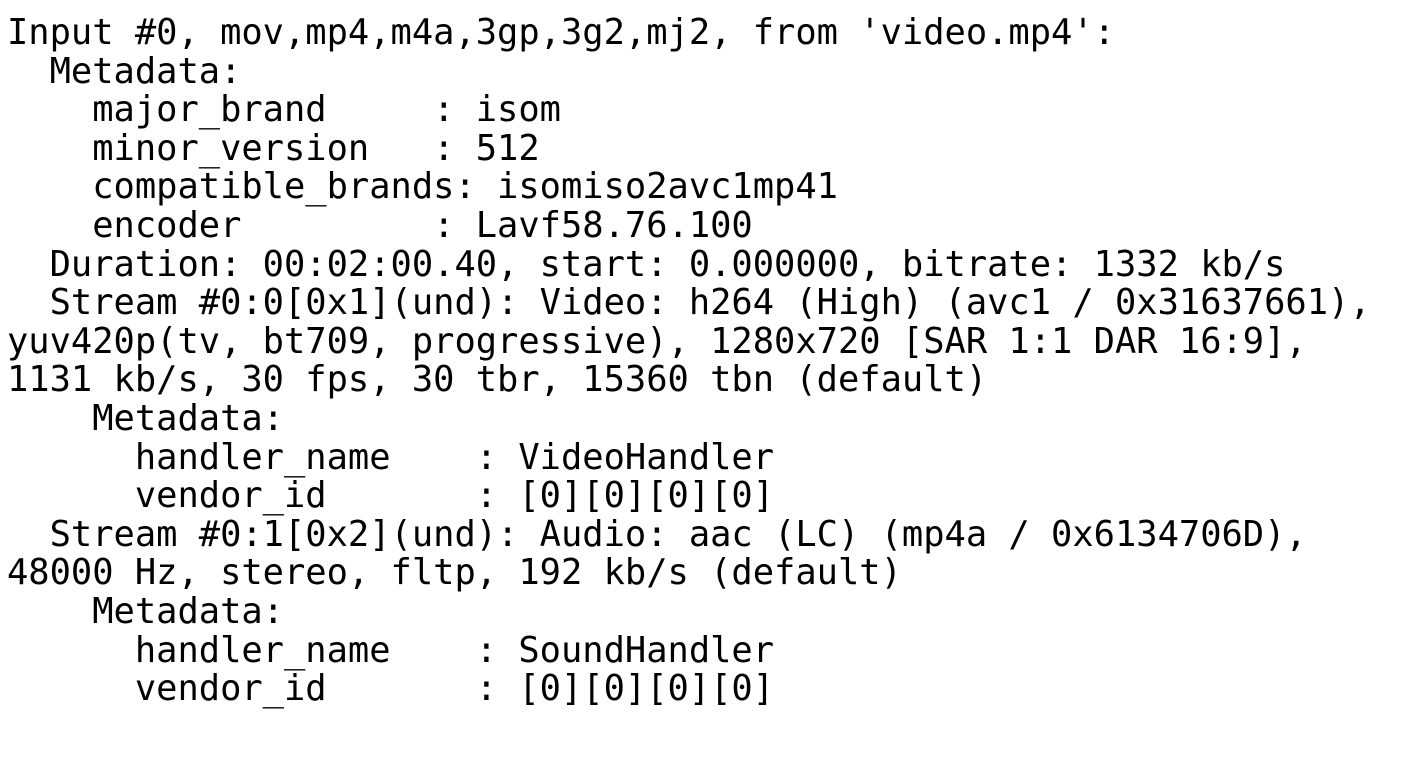 The height and width of the screenshot is (776, 1421). Describe the element at coordinates (380, 225) in the screenshot. I see `console-line: encoder : Lavf58.76.100` at that location.